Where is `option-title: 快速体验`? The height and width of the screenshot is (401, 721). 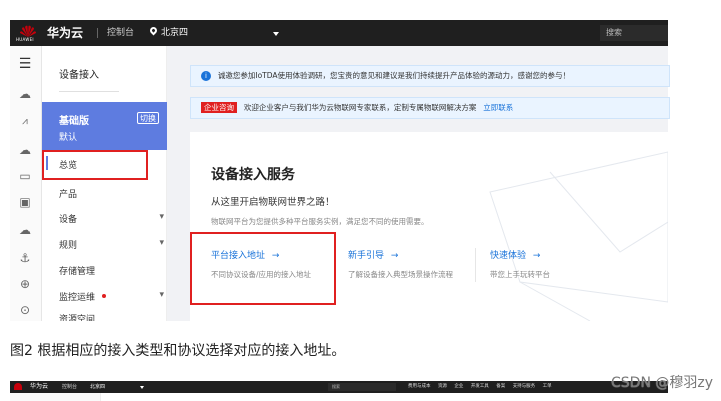 option-title: 快速体验 is located at coordinates (508, 256).